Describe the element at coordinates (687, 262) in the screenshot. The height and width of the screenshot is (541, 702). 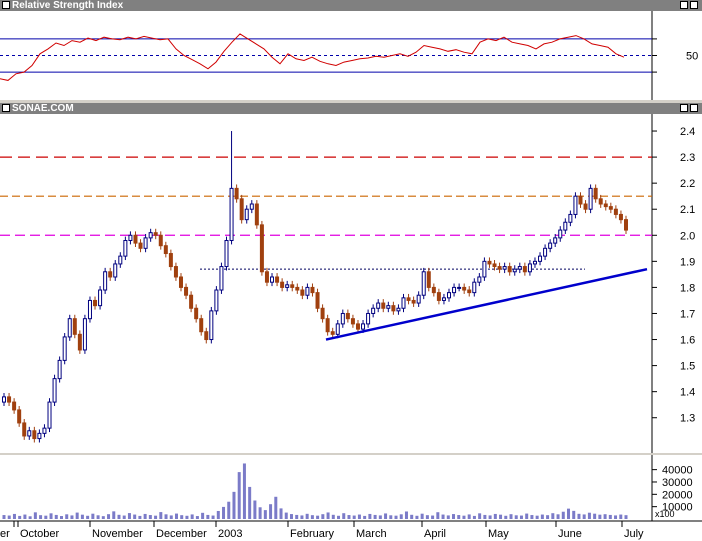
I see `price-tick-label: 1.9` at that location.